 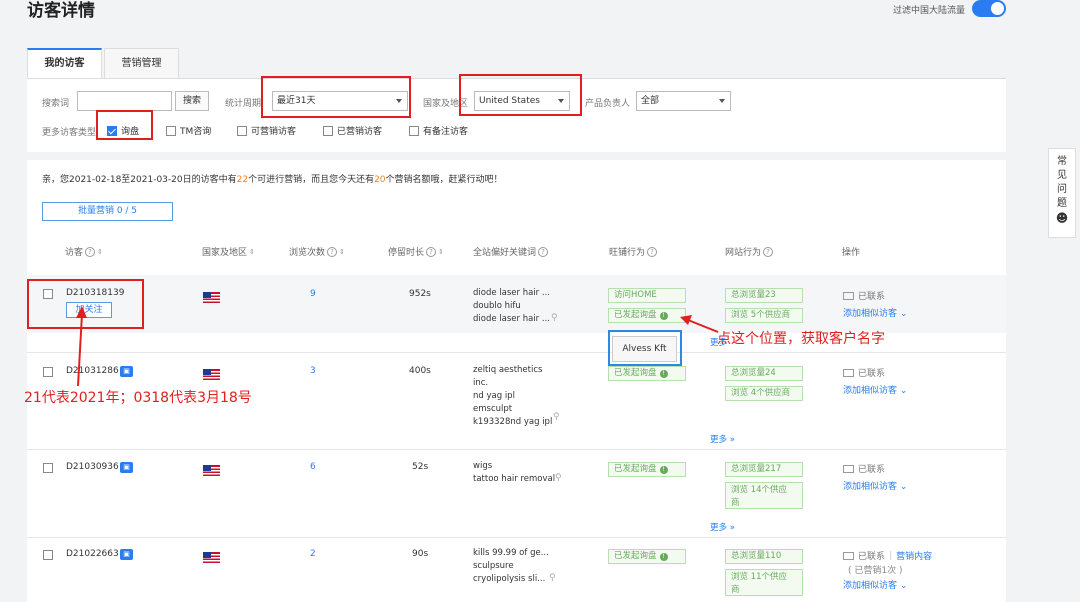 What do you see at coordinates (749, 251) in the screenshot?
I see `col-site: 网站行为?` at bounding box center [749, 251].